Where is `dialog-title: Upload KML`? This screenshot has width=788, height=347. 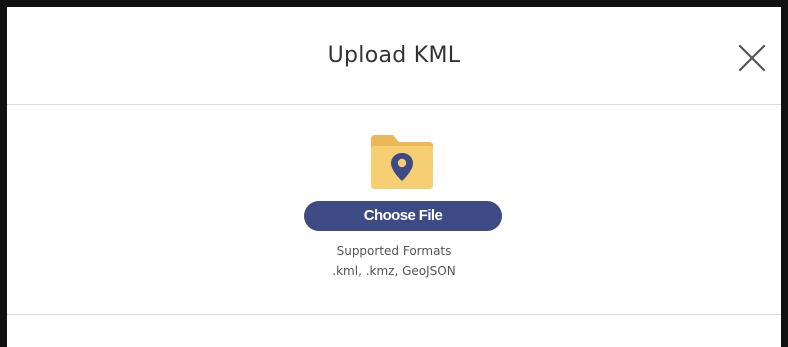 dialog-title: Upload KML is located at coordinates (394, 55).